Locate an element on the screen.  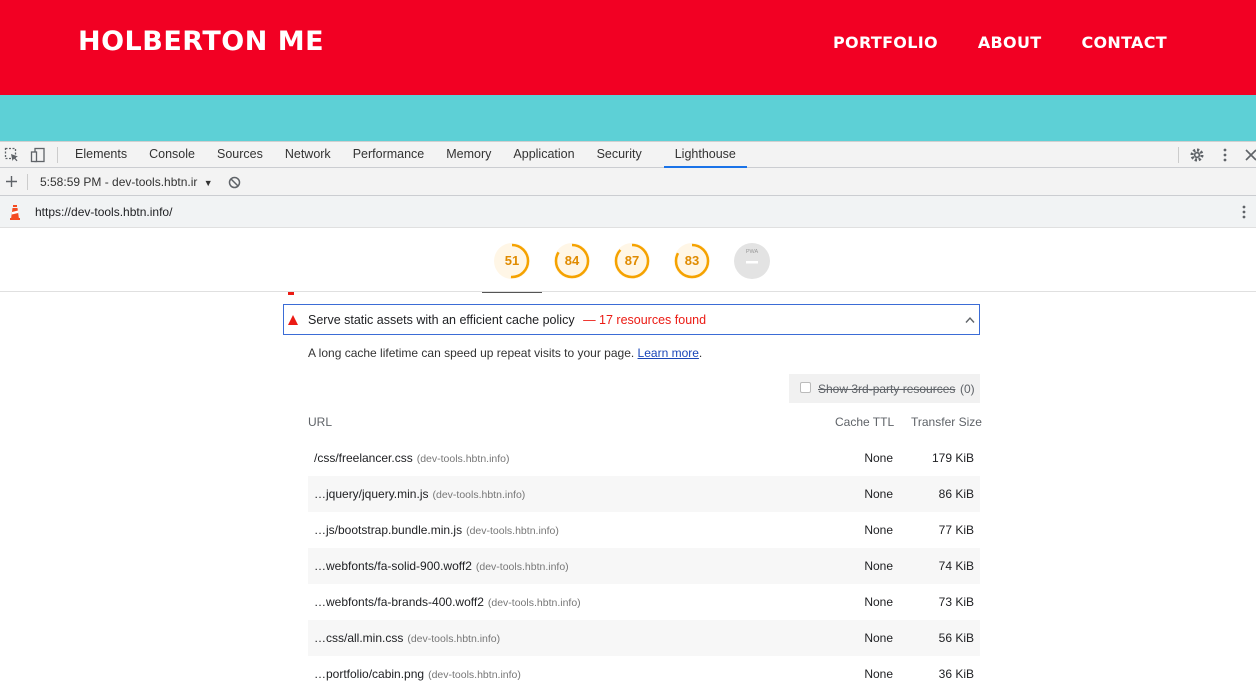
lighthouse-logo-icon is located at coordinates (15, 212).